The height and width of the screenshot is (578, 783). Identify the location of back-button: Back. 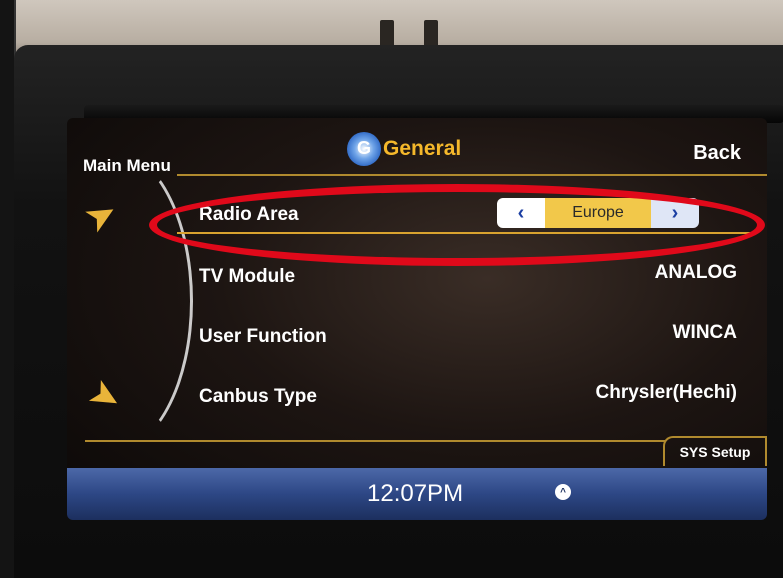
(717, 153).